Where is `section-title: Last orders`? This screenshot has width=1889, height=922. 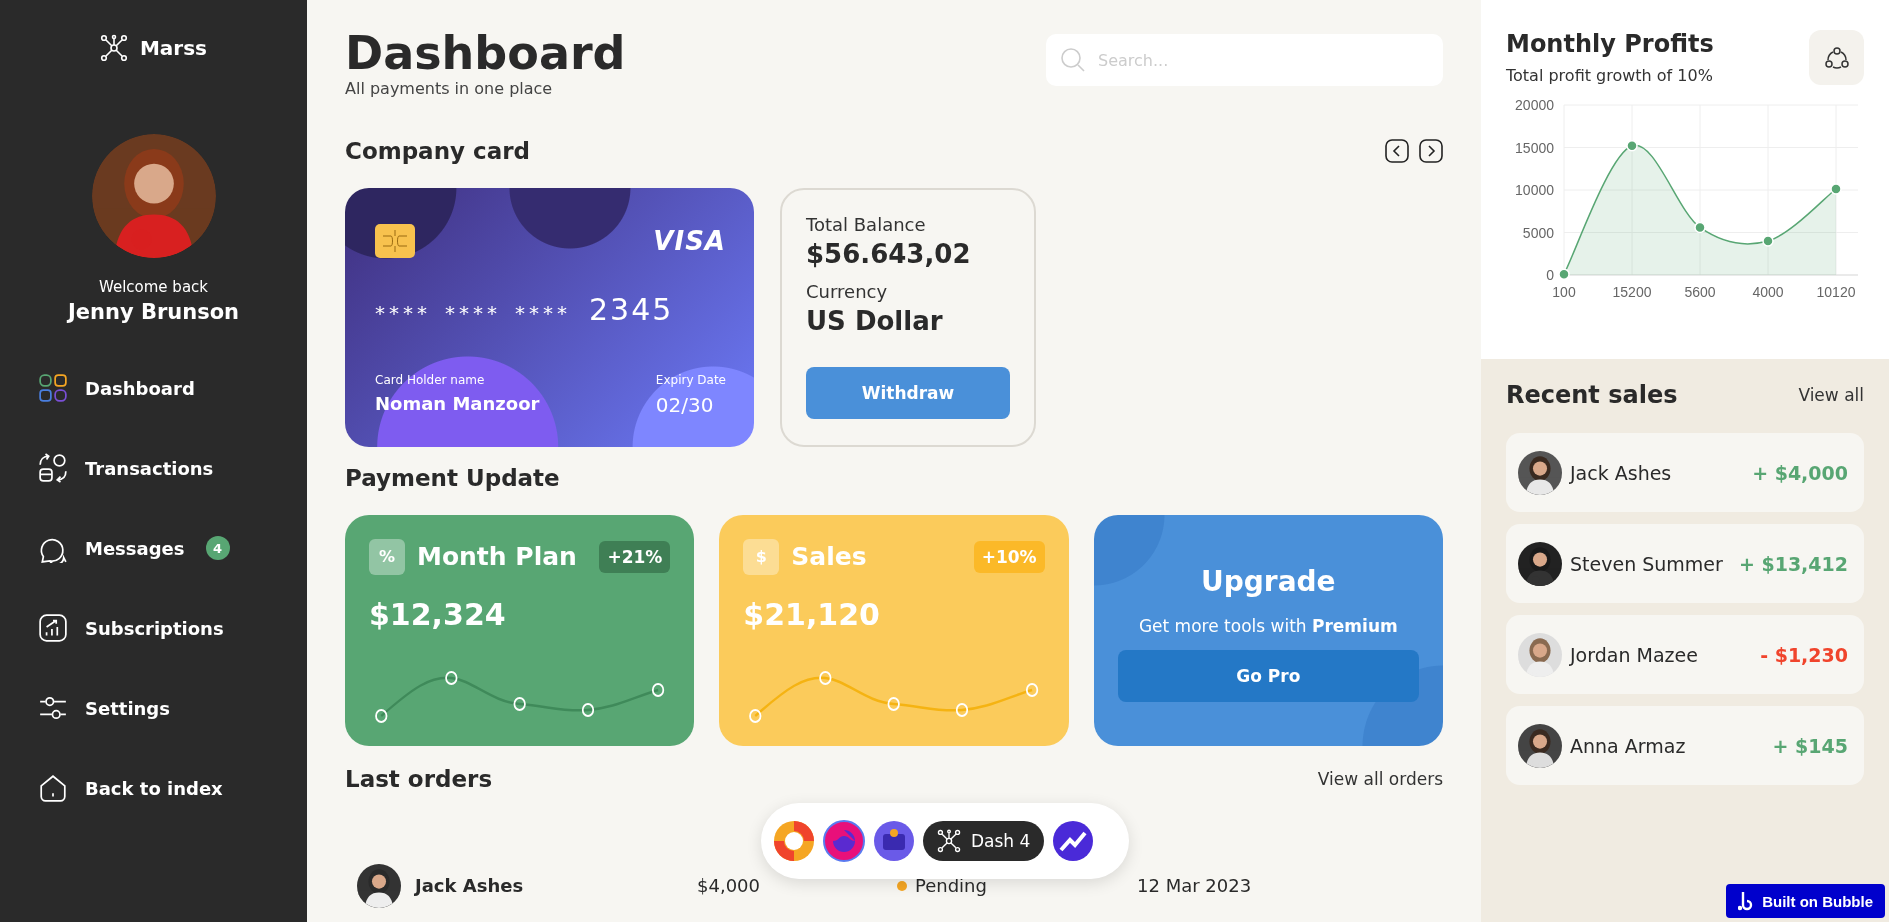 section-title: Last orders is located at coordinates (419, 778).